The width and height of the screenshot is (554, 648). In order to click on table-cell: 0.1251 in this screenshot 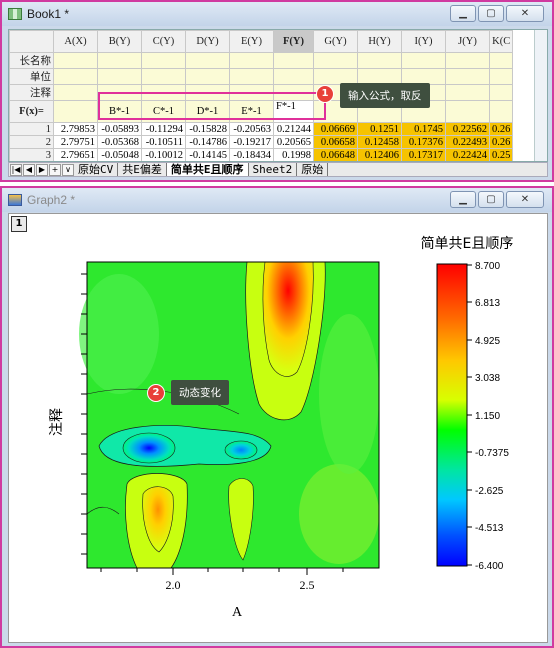, I will do `click(379, 129)`.